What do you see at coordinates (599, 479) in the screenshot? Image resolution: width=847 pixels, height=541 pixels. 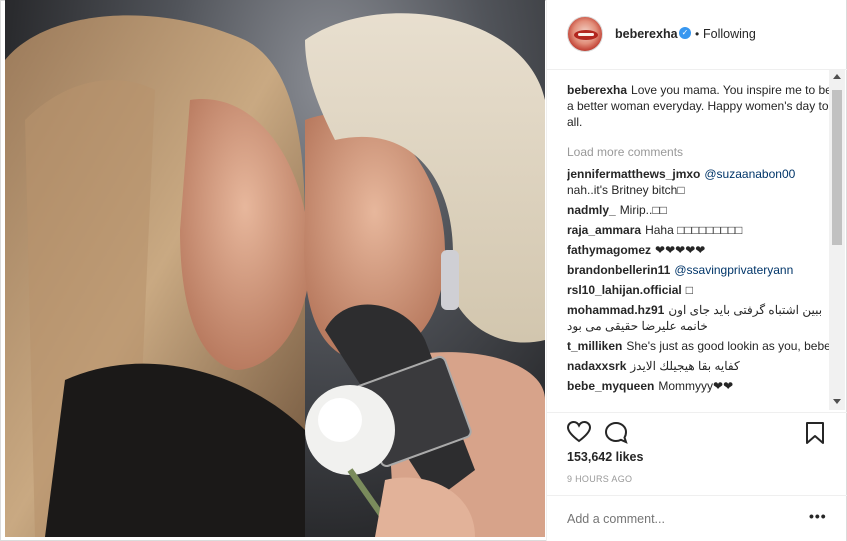 I see `post-timestamp: 9 HOURS AGO` at bounding box center [599, 479].